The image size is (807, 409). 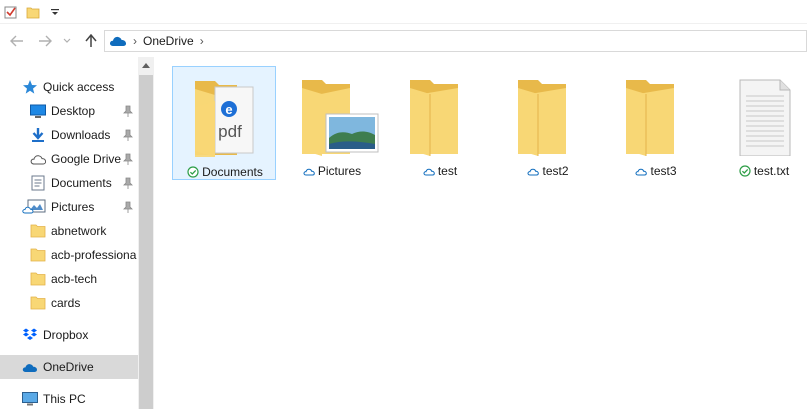 I want to click on sidebar-item-label: Desktop, so click(x=73, y=111).